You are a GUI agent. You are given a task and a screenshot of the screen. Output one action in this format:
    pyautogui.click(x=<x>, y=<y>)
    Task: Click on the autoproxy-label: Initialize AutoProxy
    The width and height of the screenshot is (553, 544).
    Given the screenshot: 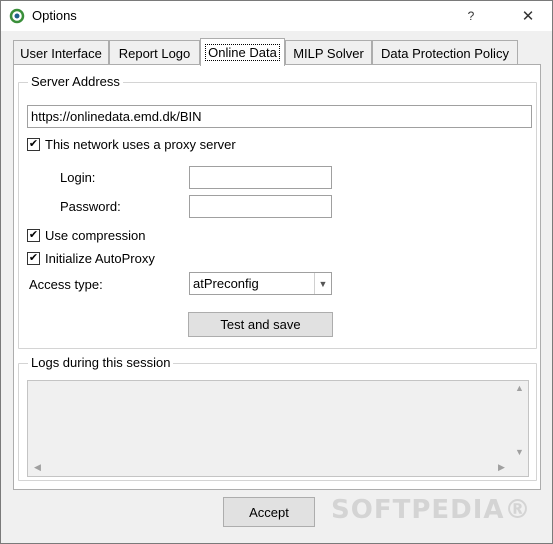 What is the action you would take?
    pyautogui.click(x=100, y=258)
    